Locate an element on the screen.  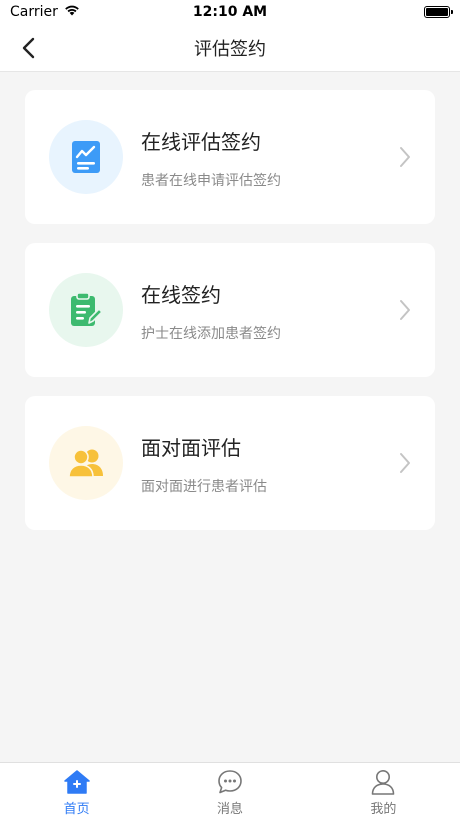
back-button is located at coordinates (28, 48).